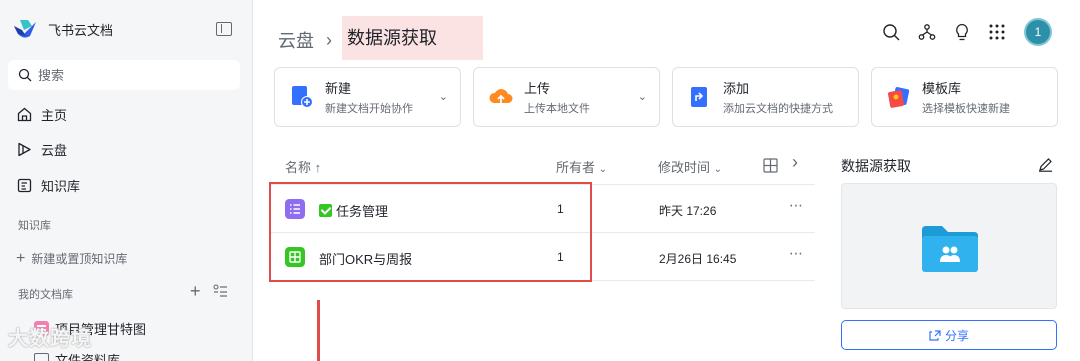 The height and width of the screenshot is (361, 1080). I want to click on column-owner: 所有者 ⌄, so click(581, 166).